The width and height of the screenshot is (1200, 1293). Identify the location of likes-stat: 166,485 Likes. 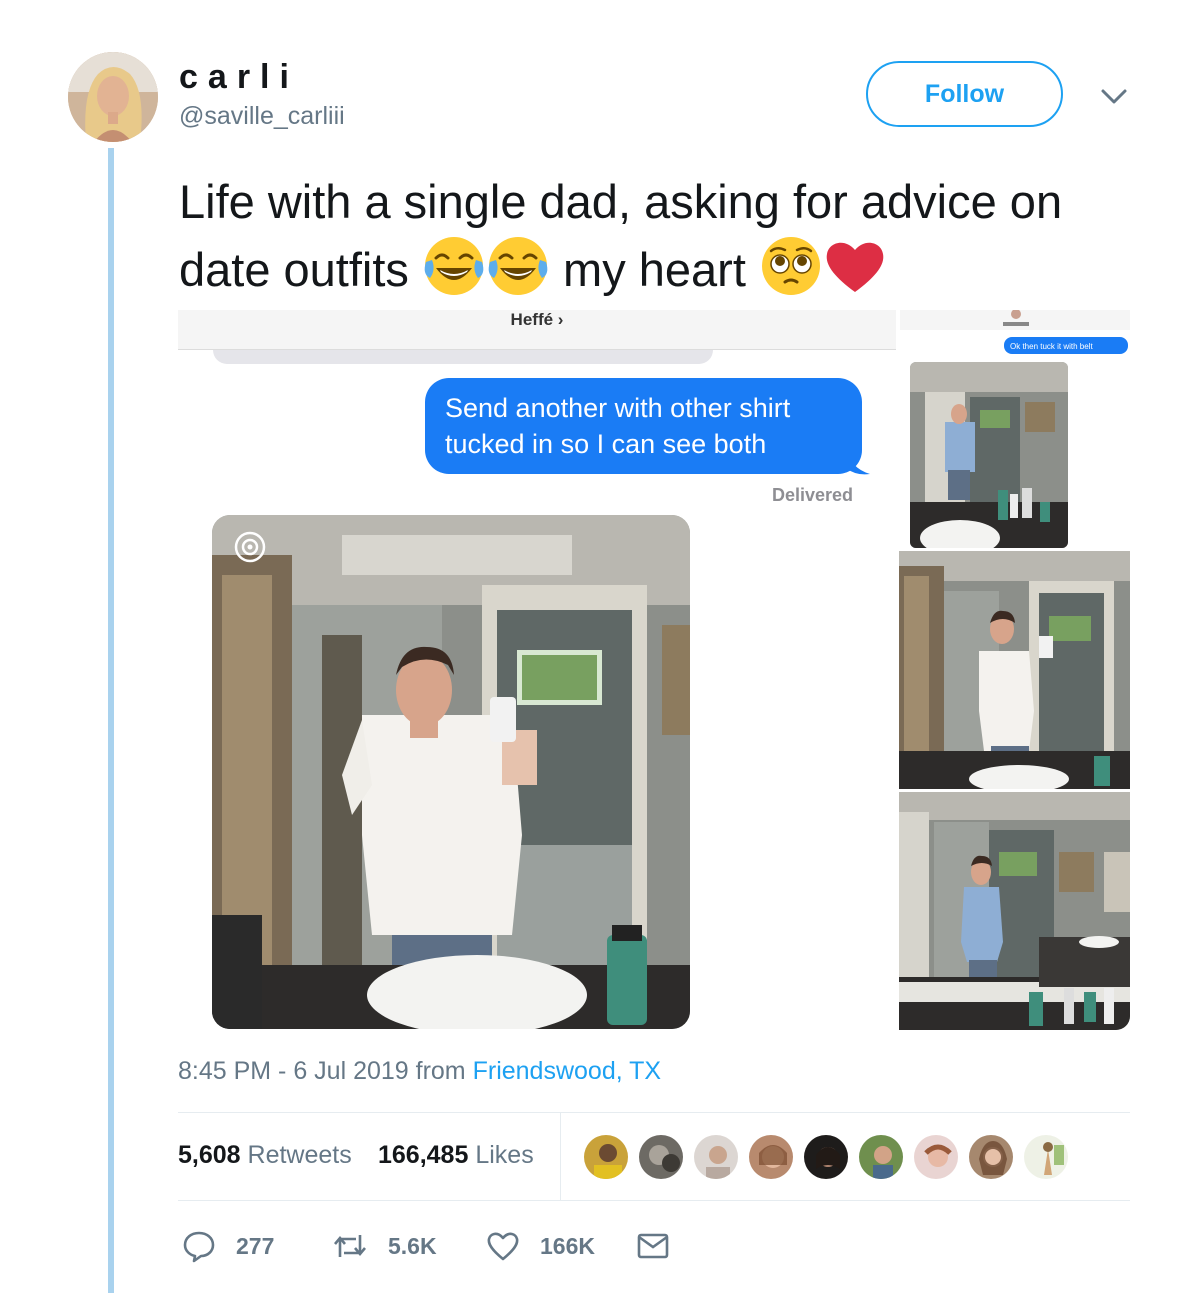
(456, 1155).